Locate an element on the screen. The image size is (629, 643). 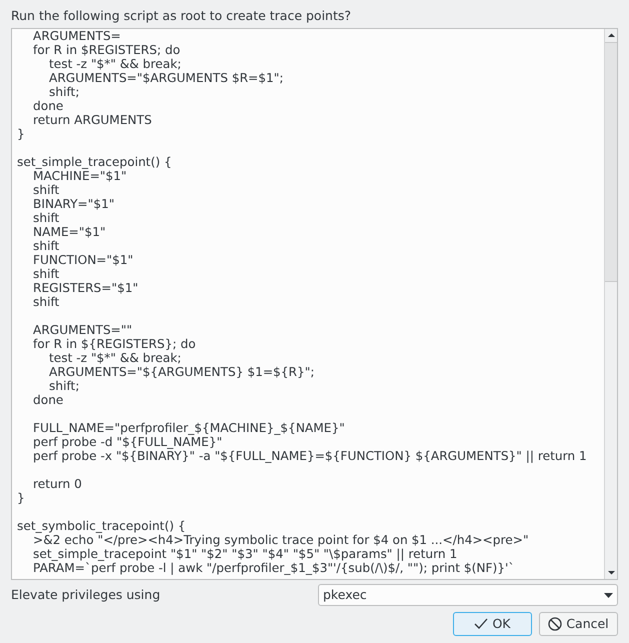
elevate-label: Elevate privileges using is located at coordinates (86, 595).